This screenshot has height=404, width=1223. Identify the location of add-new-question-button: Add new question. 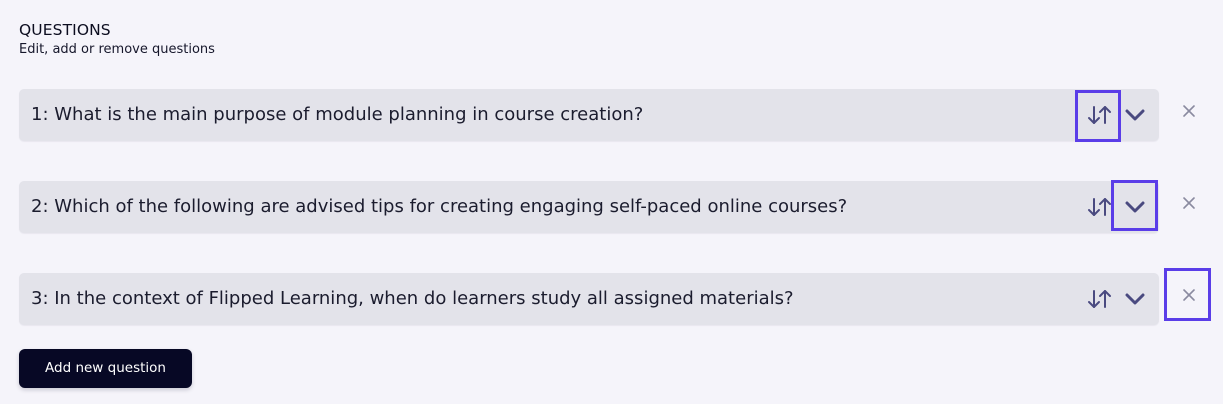
(105, 368).